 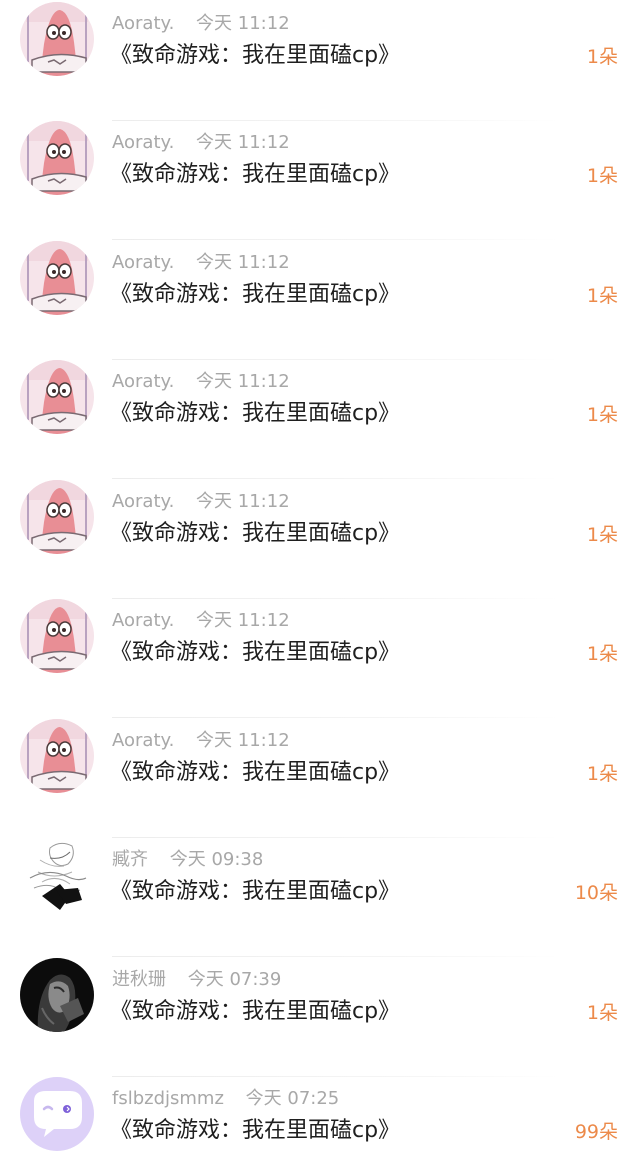 I want to click on list-item: fslbzdjsmmz 今天 07:25 《致命游戏：我在里面磕cp》 99朵, so click(x=320, y=1121).